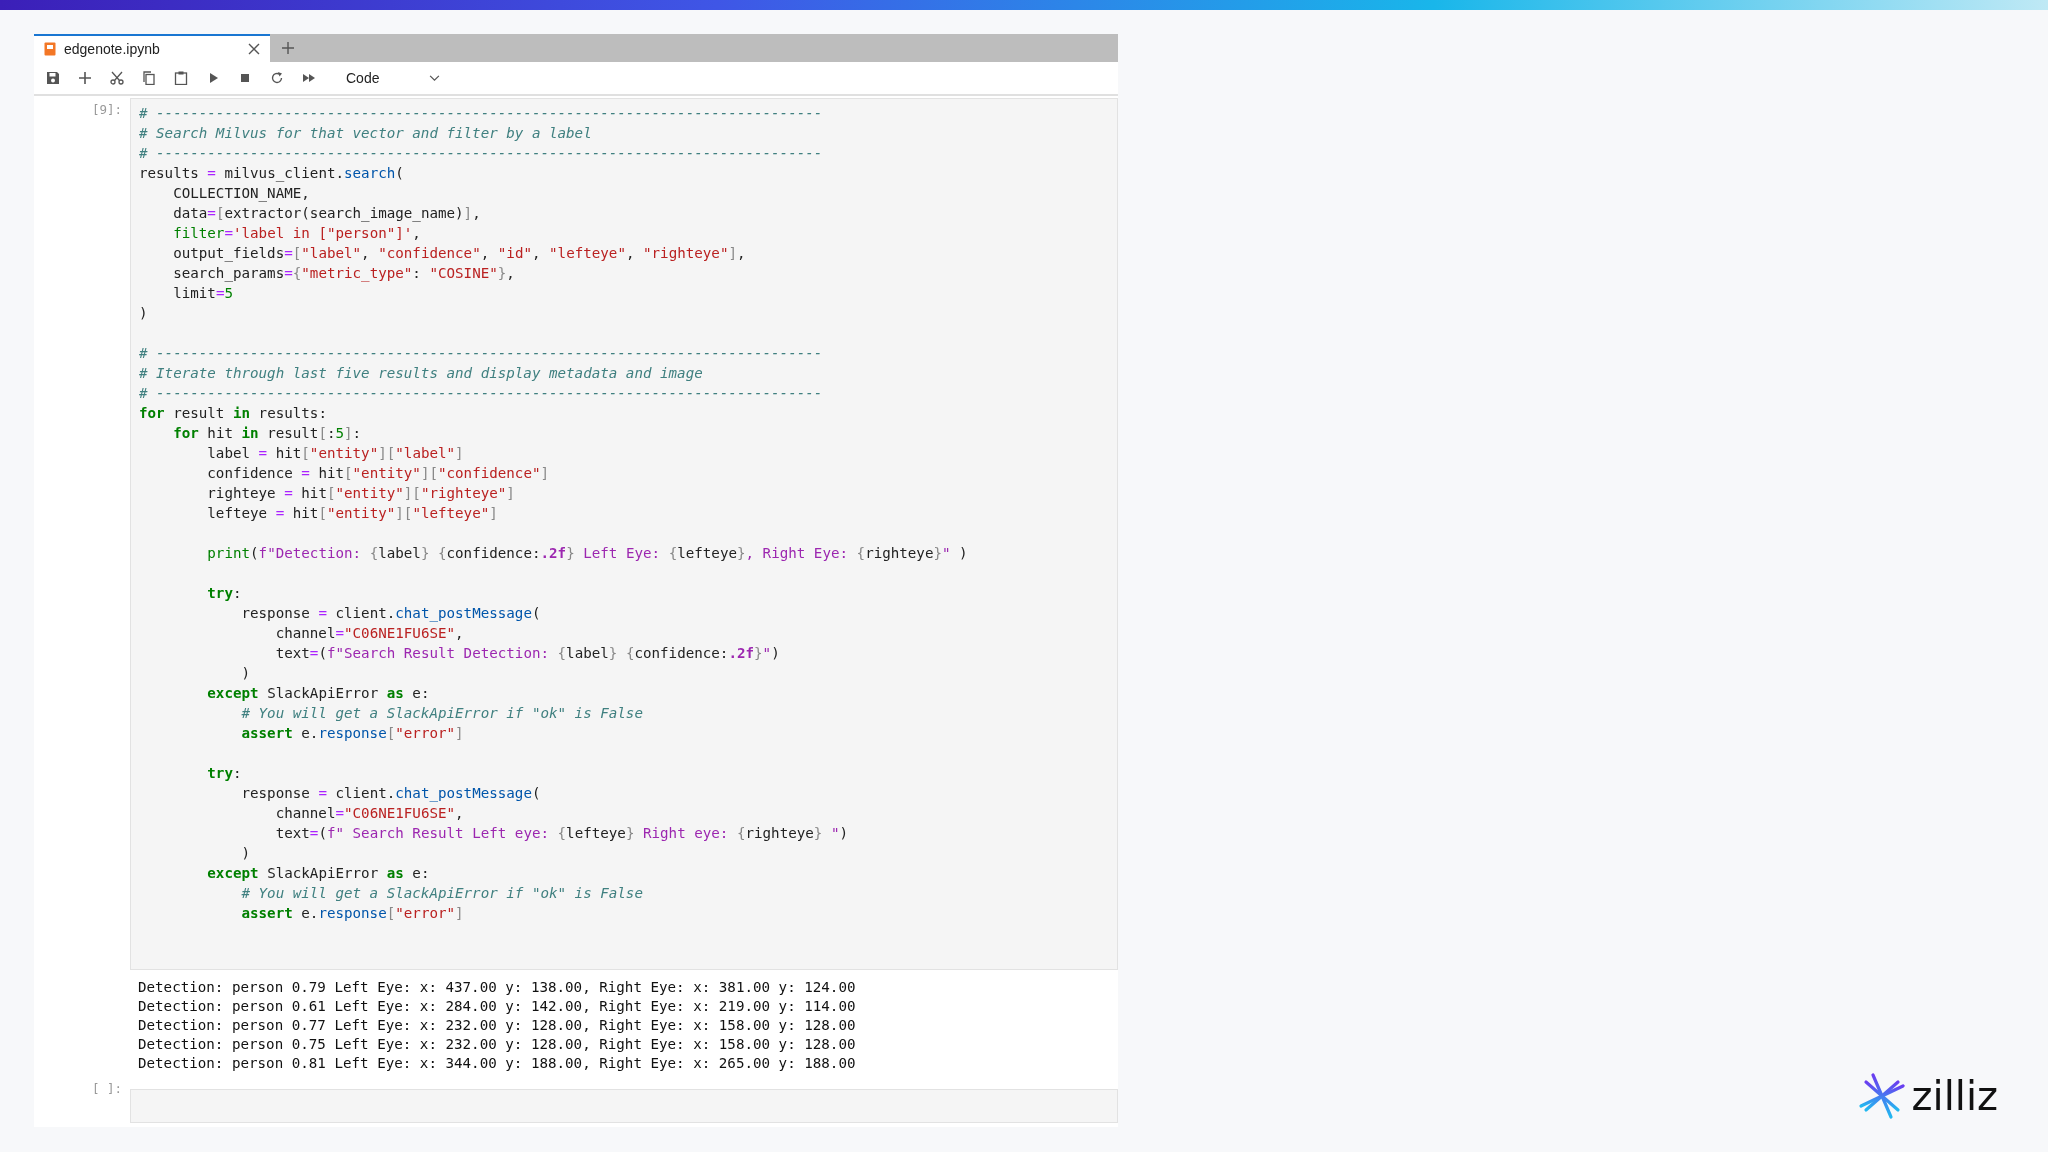 This screenshot has height=1152, width=2048. What do you see at coordinates (497, 1063) in the screenshot?
I see `output-line: Detection: person 0.81 Left Eye: x: 344.00 y: 188.00, Right Eye: x: 265.00 y: 188.00` at bounding box center [497, 1063].